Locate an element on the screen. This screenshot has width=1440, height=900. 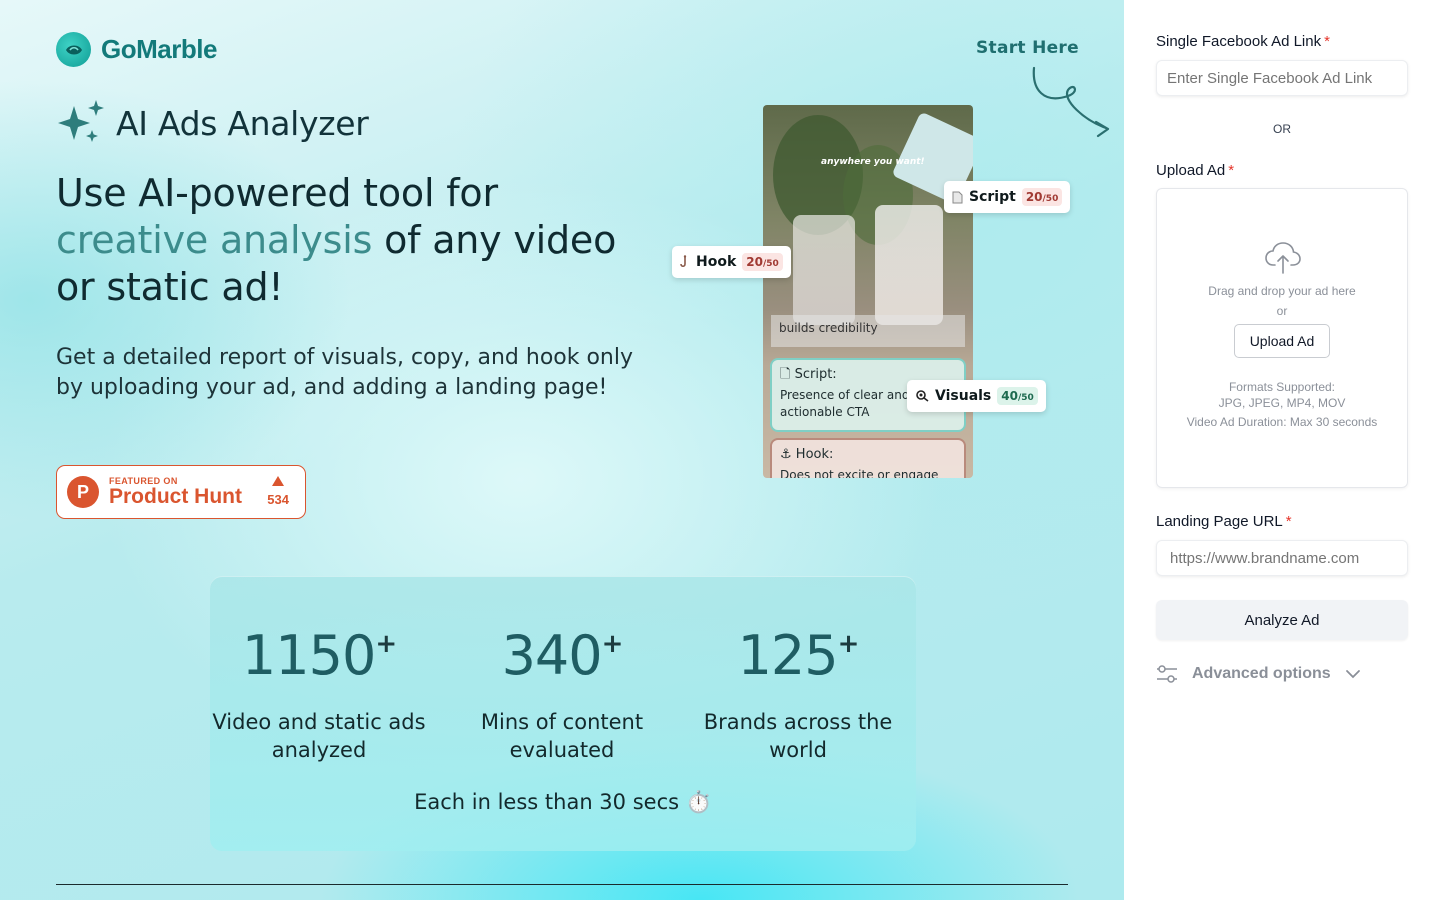
cloud-upload-icon is located at coordinates (1283, 258).